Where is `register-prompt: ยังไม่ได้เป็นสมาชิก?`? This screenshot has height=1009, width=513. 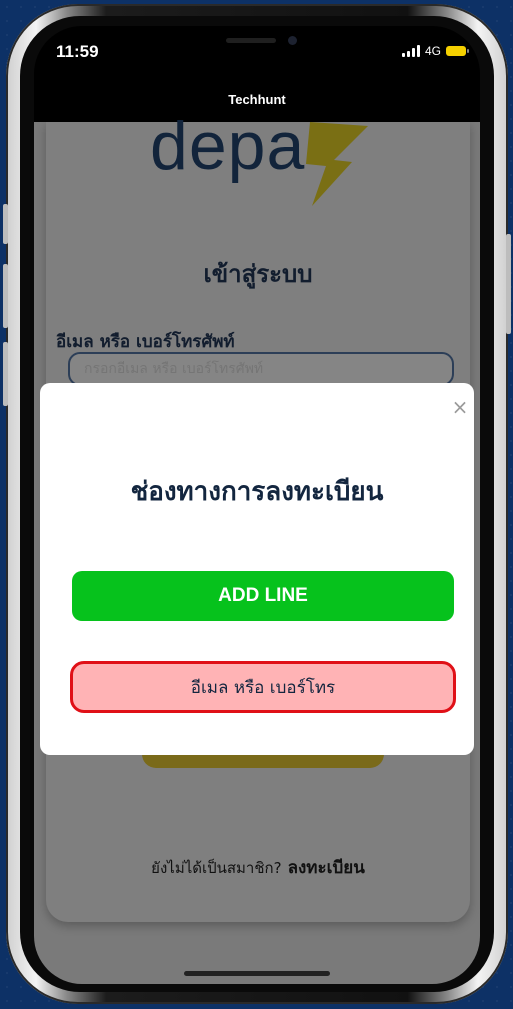 register-prompt: ยังไม่ได้เป็นสมาชิก? is located at coordinates (216, 868).